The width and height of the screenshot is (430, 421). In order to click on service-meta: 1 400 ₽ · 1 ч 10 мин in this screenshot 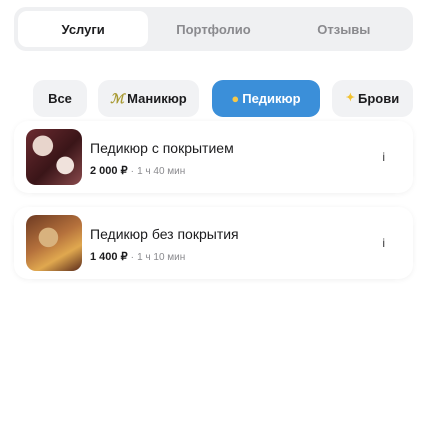, I will do `click(137, 256)`.